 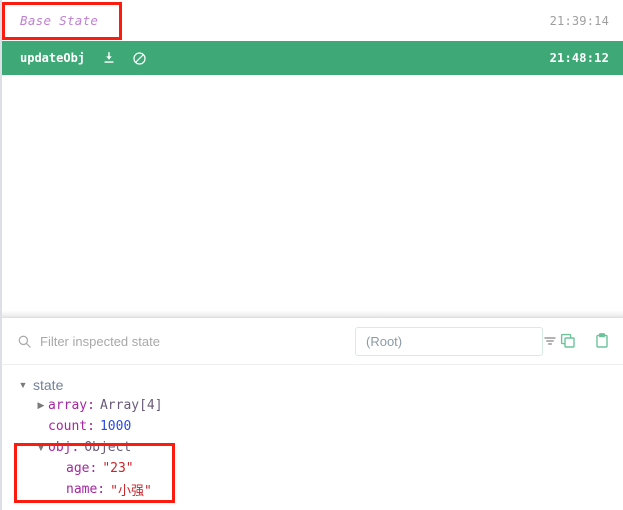 I want to click on log-entry-label: updateObj, so click(x=53, y=58).